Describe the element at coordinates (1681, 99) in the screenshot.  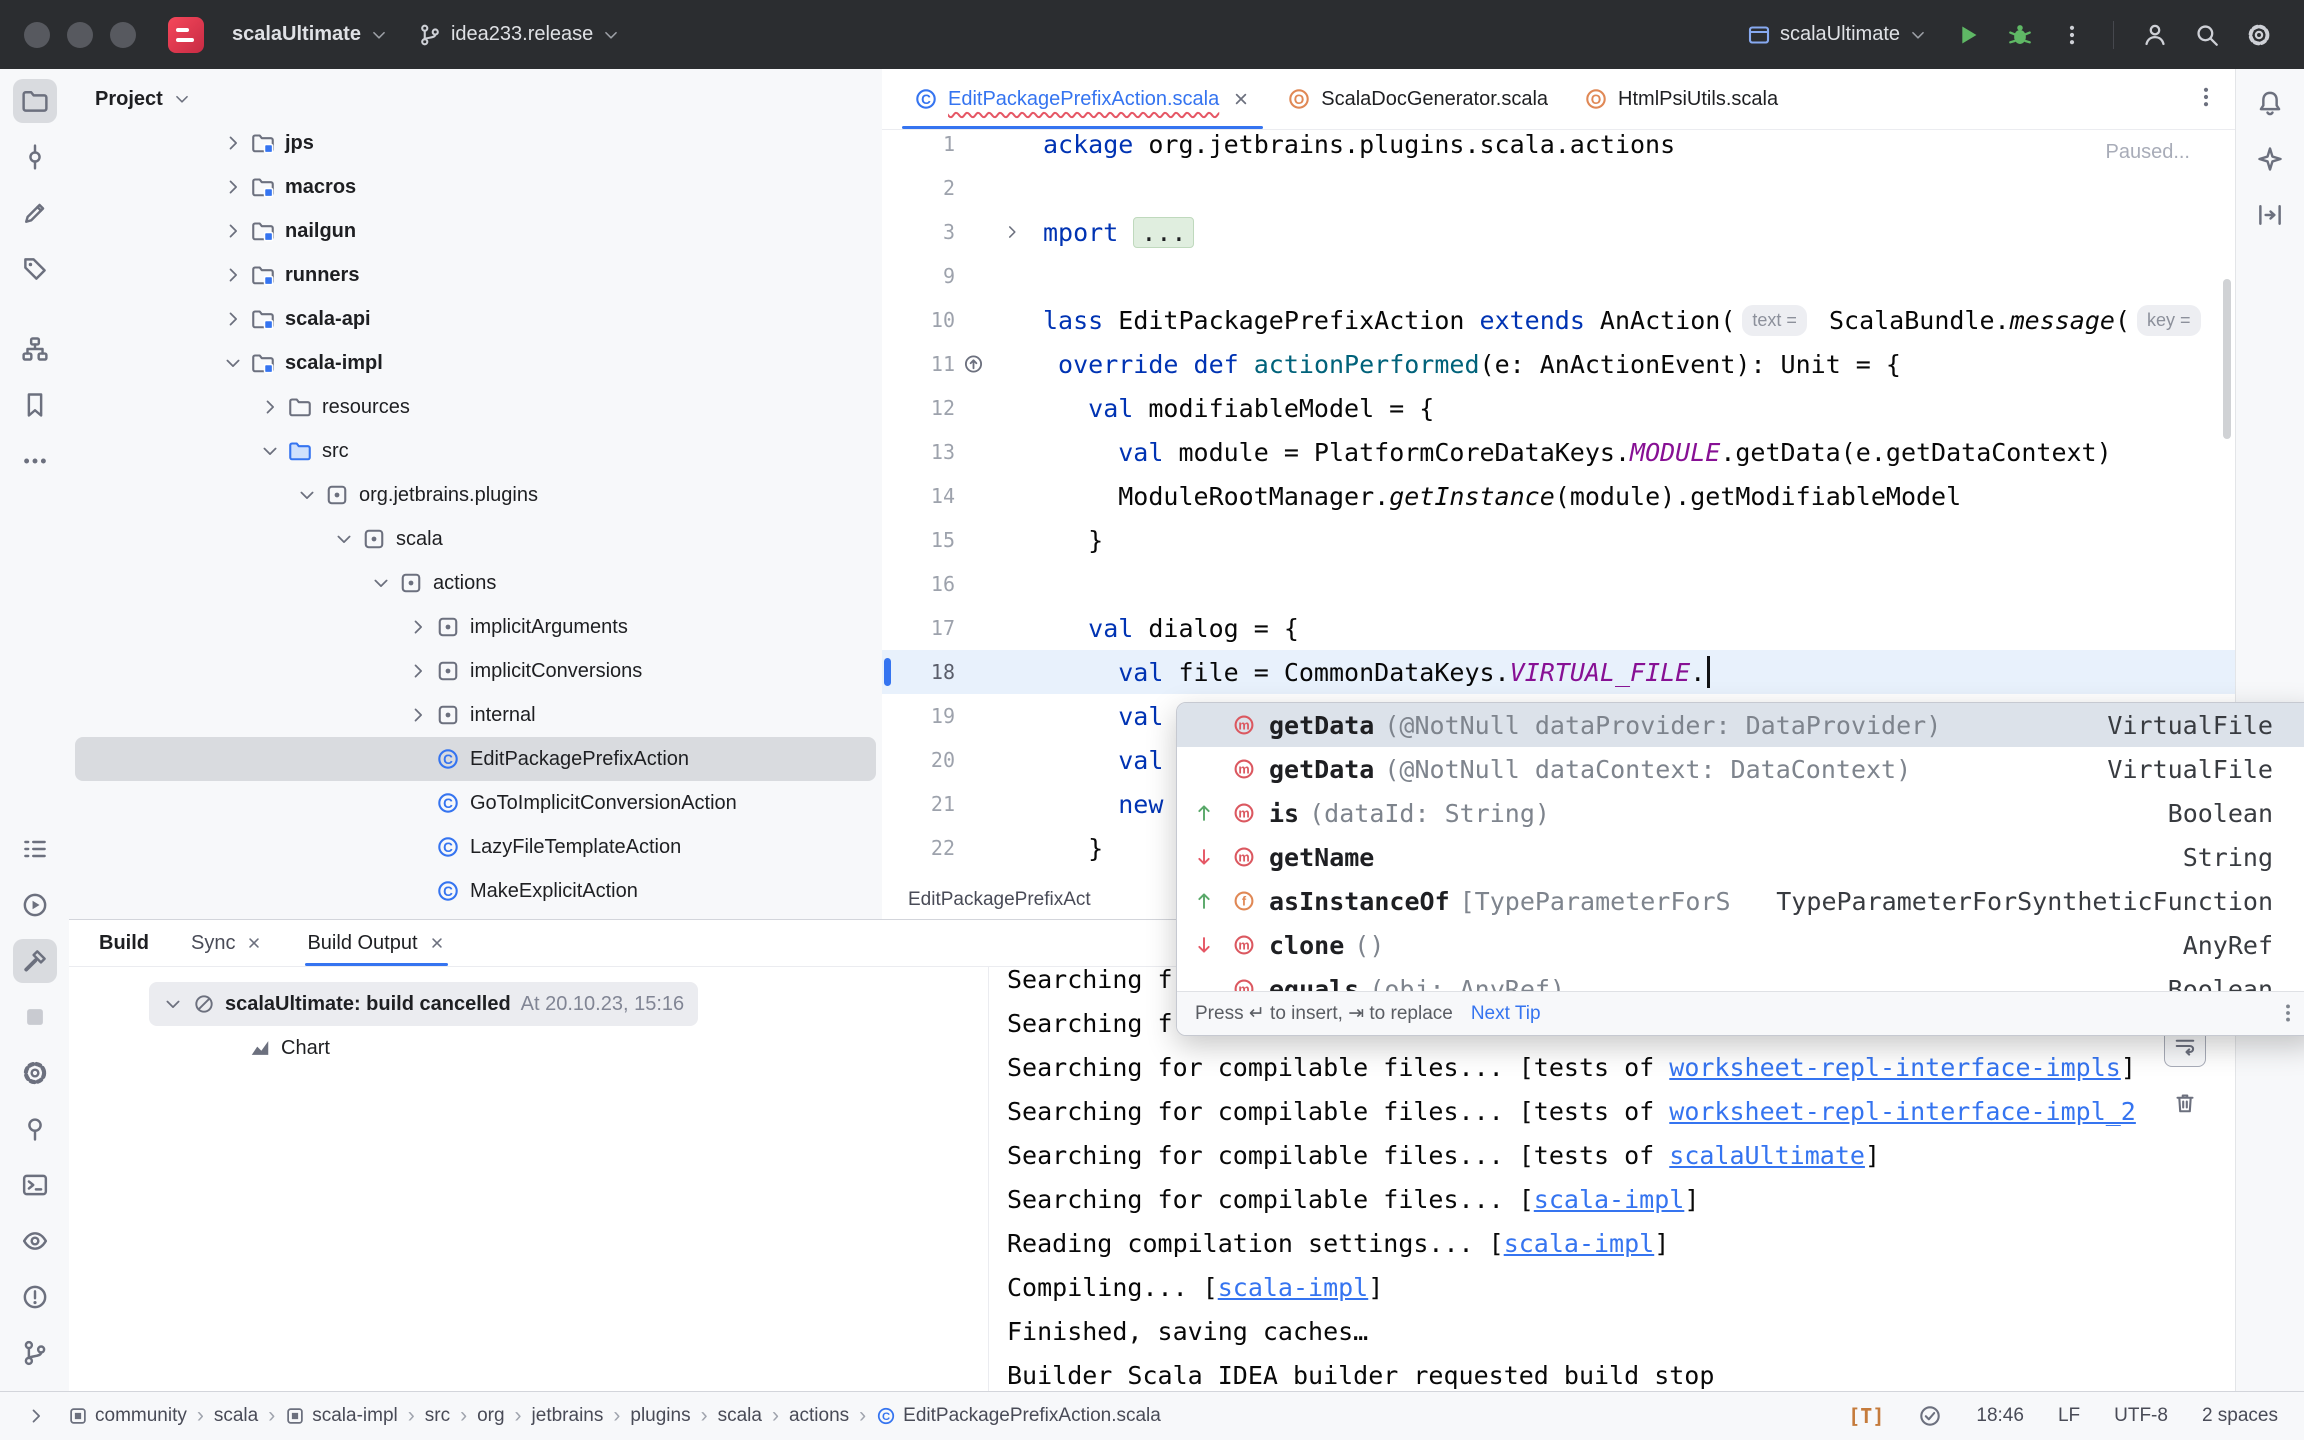
I see `editor-tab: O HtmlPsiUtils.scala` at that location.